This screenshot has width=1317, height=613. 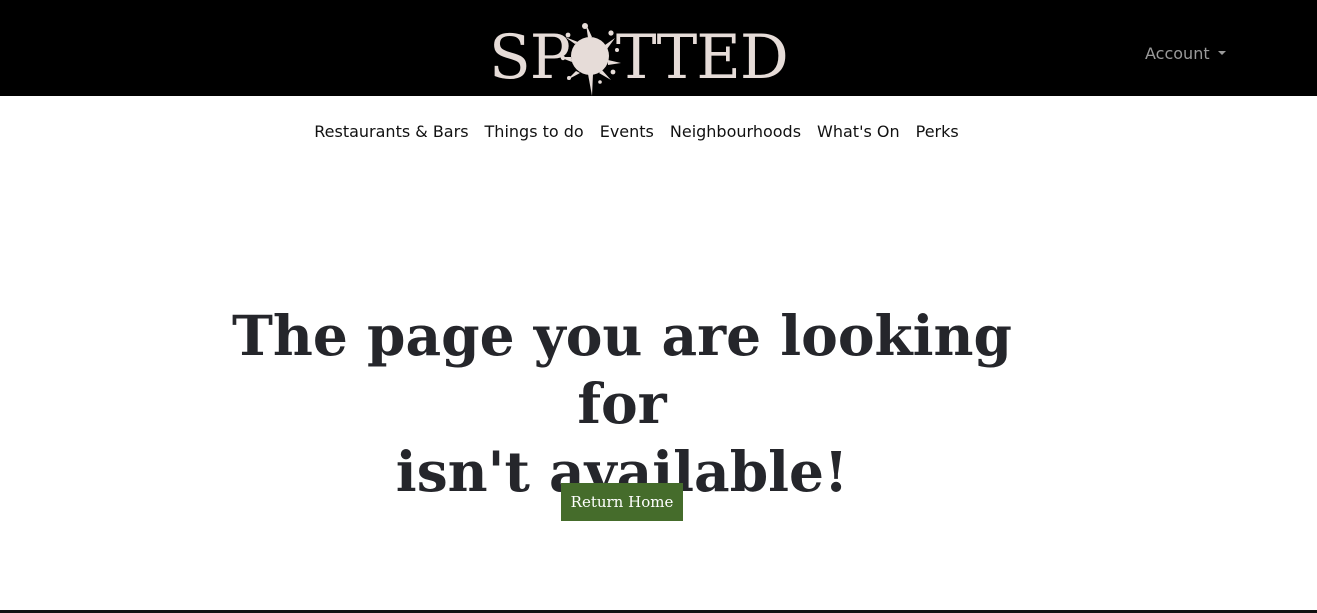 I want to click on nav-item-events: Events, so click(x=627, y=131).